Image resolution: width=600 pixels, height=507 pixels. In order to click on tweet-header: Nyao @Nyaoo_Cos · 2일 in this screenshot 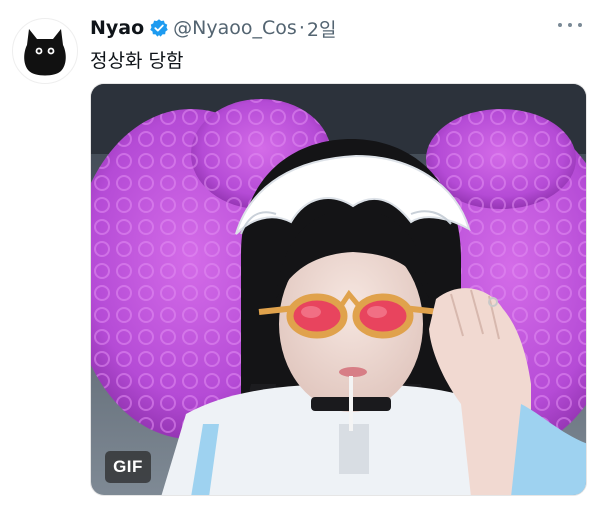, I will do `click(320, 28)`.